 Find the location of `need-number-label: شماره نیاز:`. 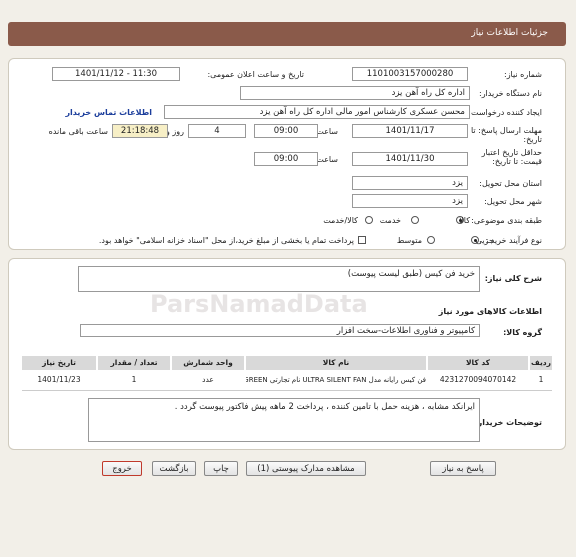

need-number-label: شماره نیاز: is located at coordinates (523, 74).